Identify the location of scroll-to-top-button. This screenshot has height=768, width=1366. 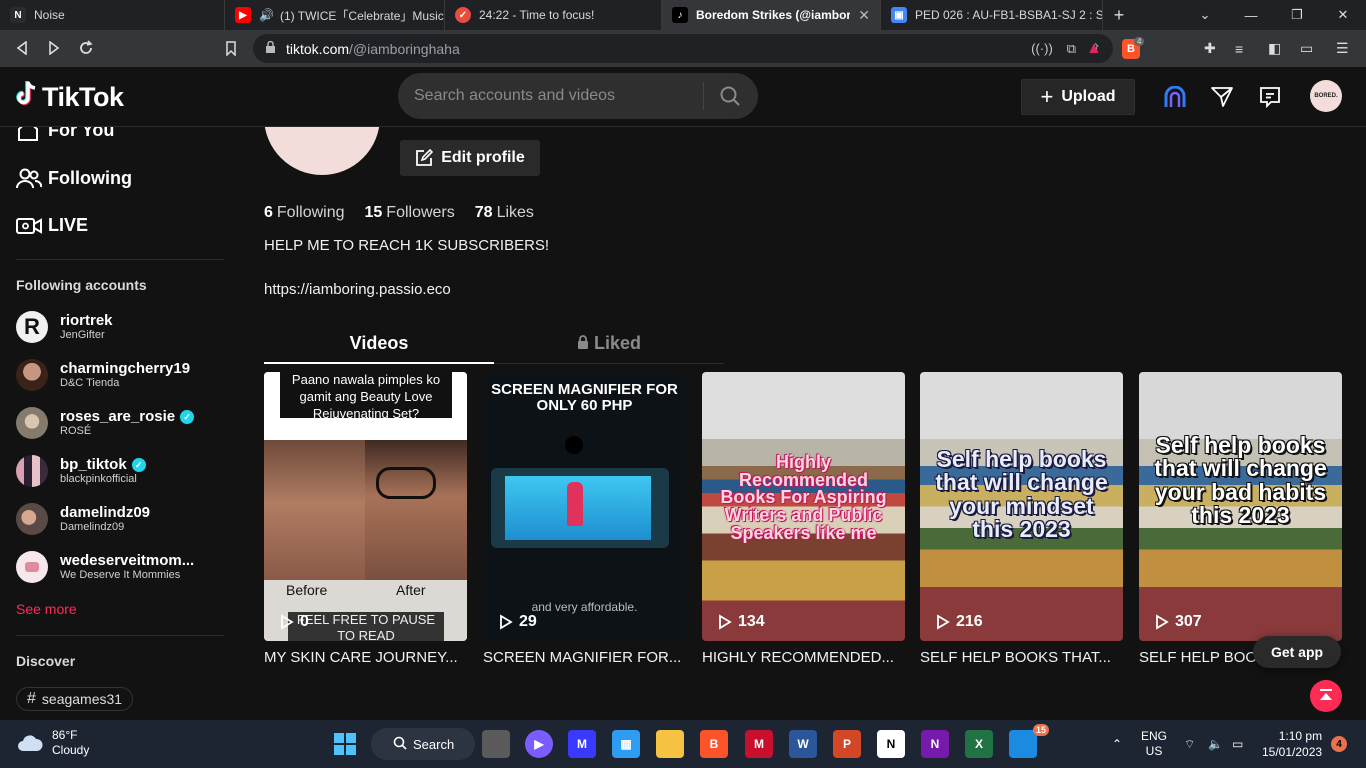
(1326, 696).